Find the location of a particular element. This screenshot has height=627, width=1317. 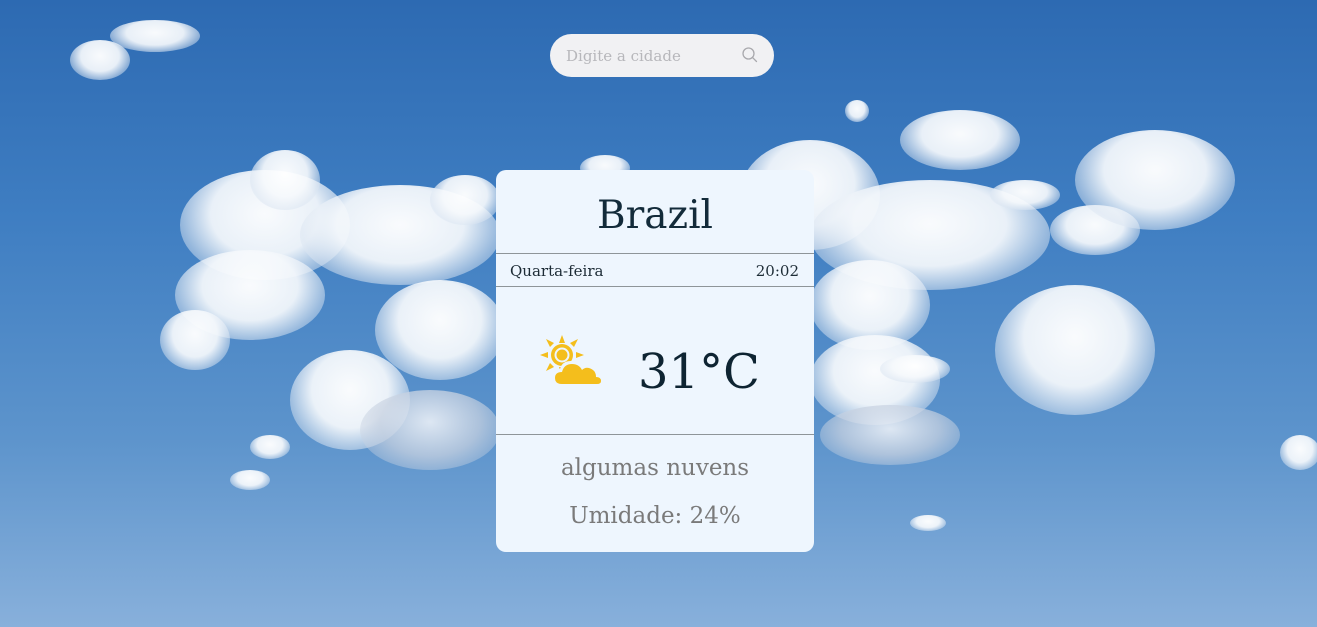

weekday-label: Quarta-feira is located at coordinates (557, 271).